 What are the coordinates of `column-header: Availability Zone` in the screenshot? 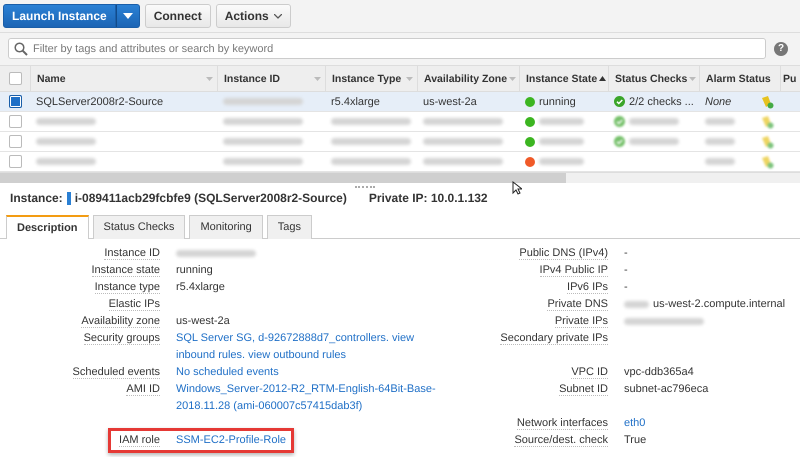 It's located at (468, 78).